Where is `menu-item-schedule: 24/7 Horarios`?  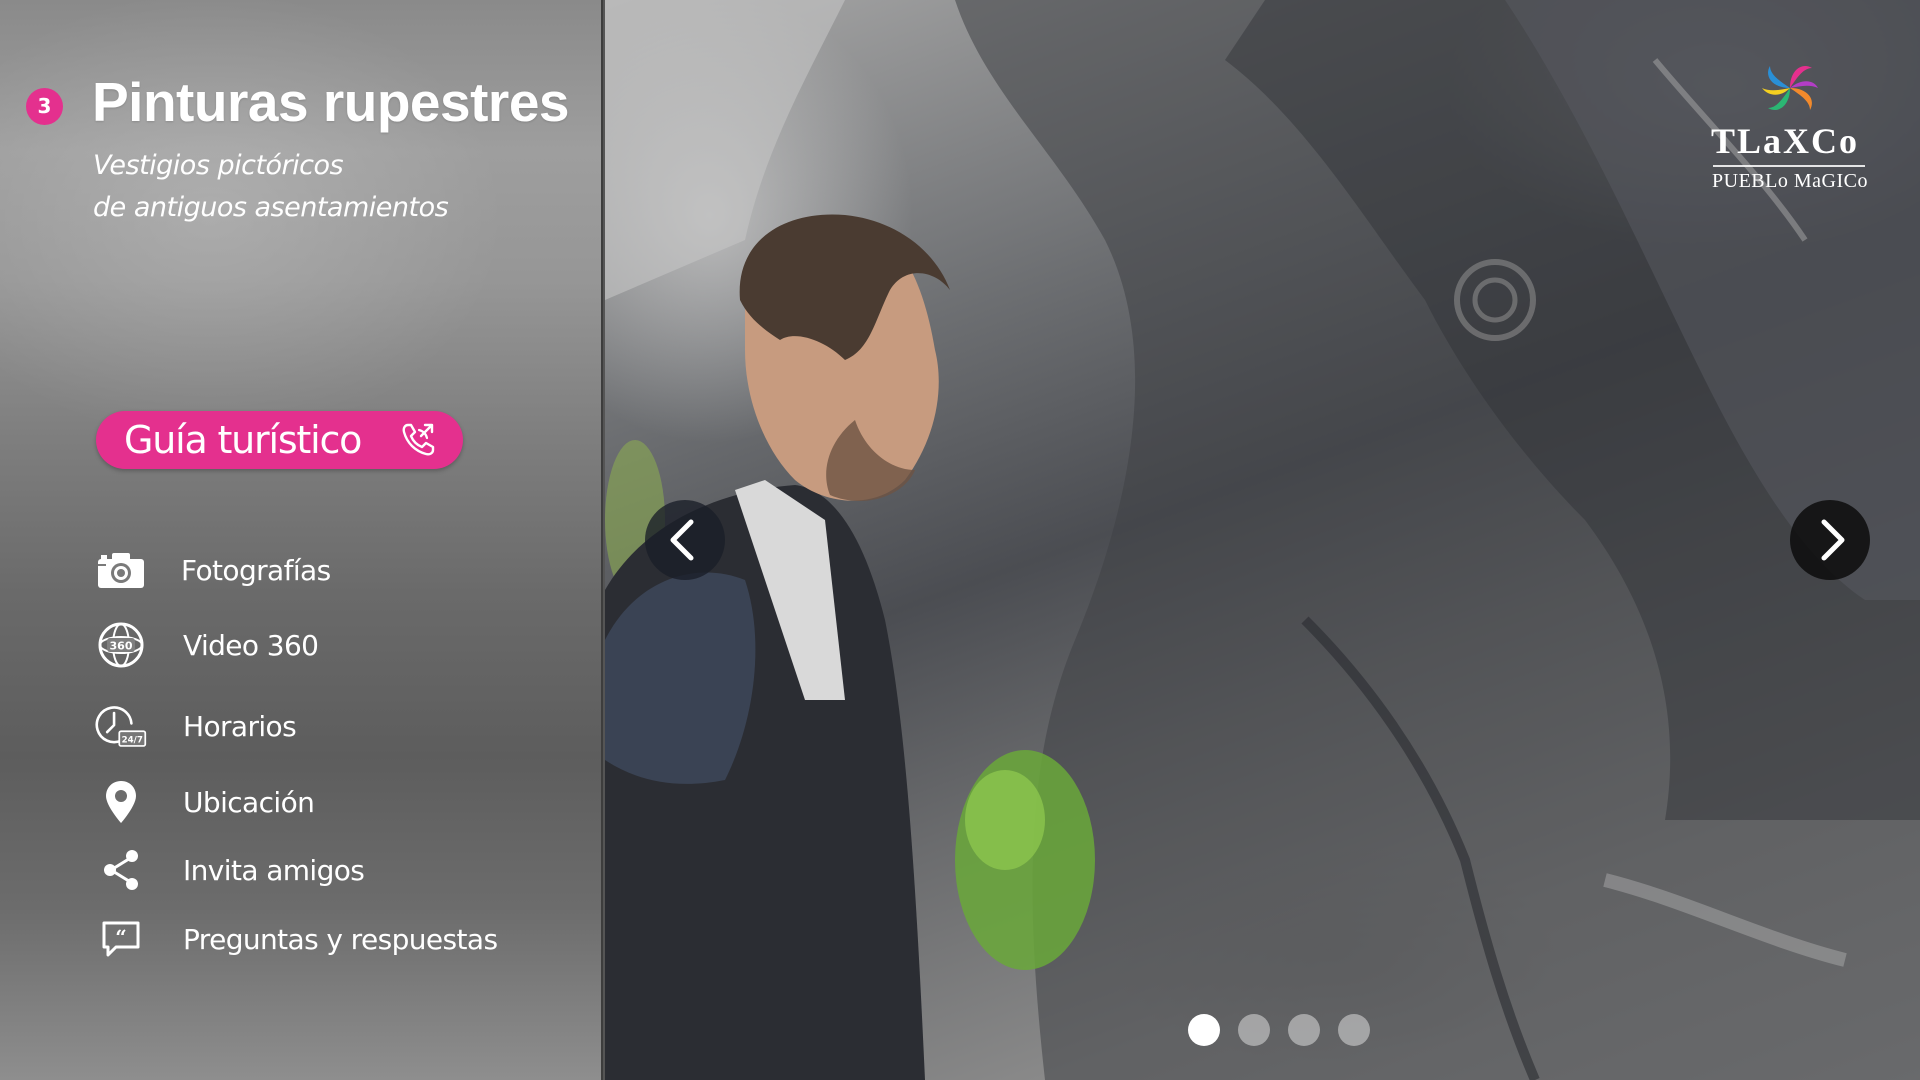 menu-item-schedule: 24/7 Horarios is located at coordinates (305, 728).